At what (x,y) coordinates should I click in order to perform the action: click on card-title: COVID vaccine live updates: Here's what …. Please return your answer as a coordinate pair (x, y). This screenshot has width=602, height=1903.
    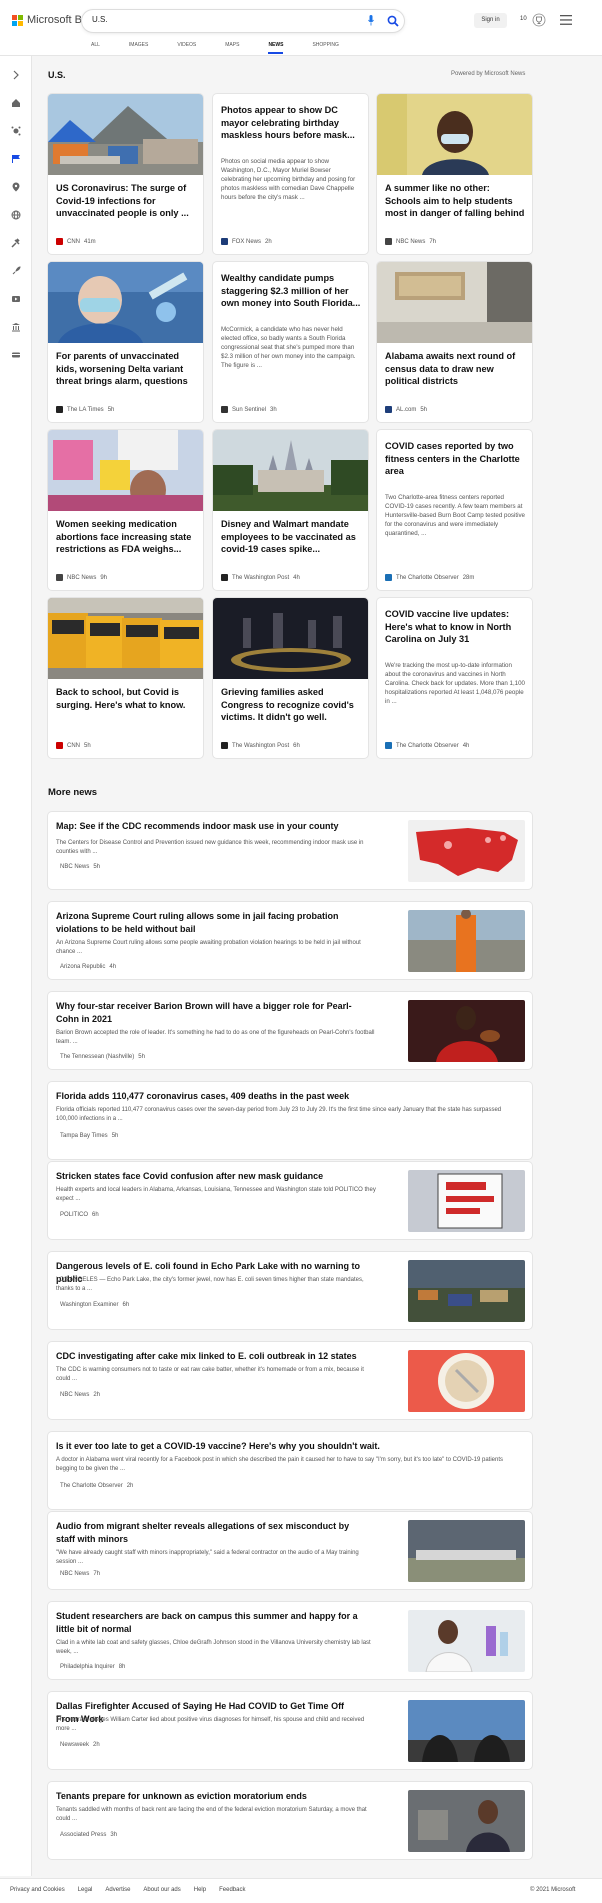
    Looking at the image, I should click on (455, 627).